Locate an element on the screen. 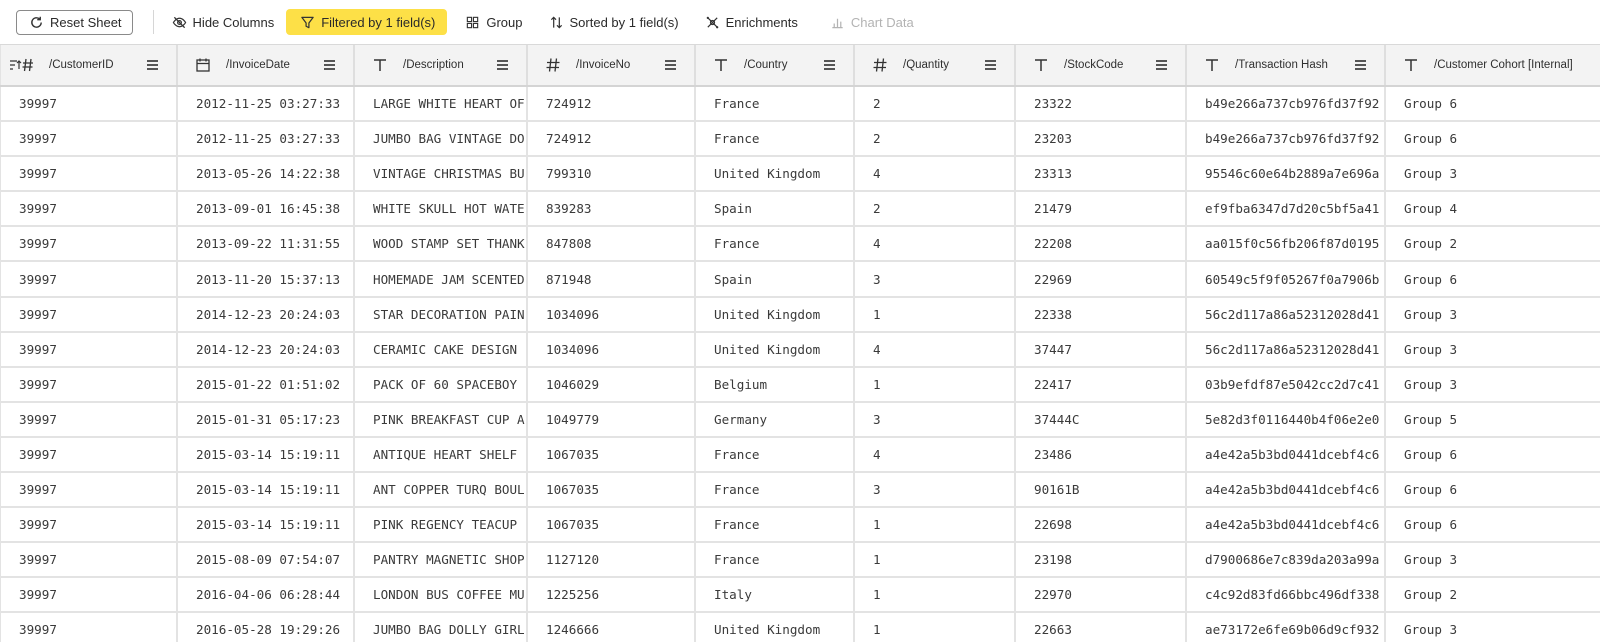 The image size is (1600, 642). sort-button: Sorted by 1 field(s) is located at coordinates (614, 22).